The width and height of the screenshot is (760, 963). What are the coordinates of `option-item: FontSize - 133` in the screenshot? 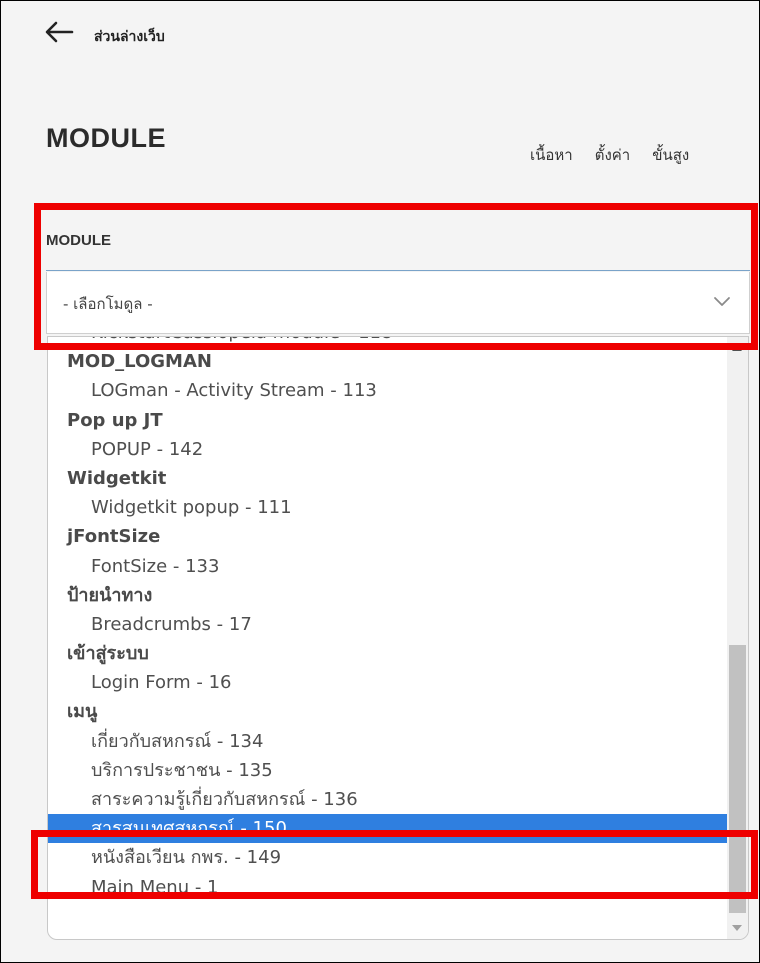 It's located at (388, 566).